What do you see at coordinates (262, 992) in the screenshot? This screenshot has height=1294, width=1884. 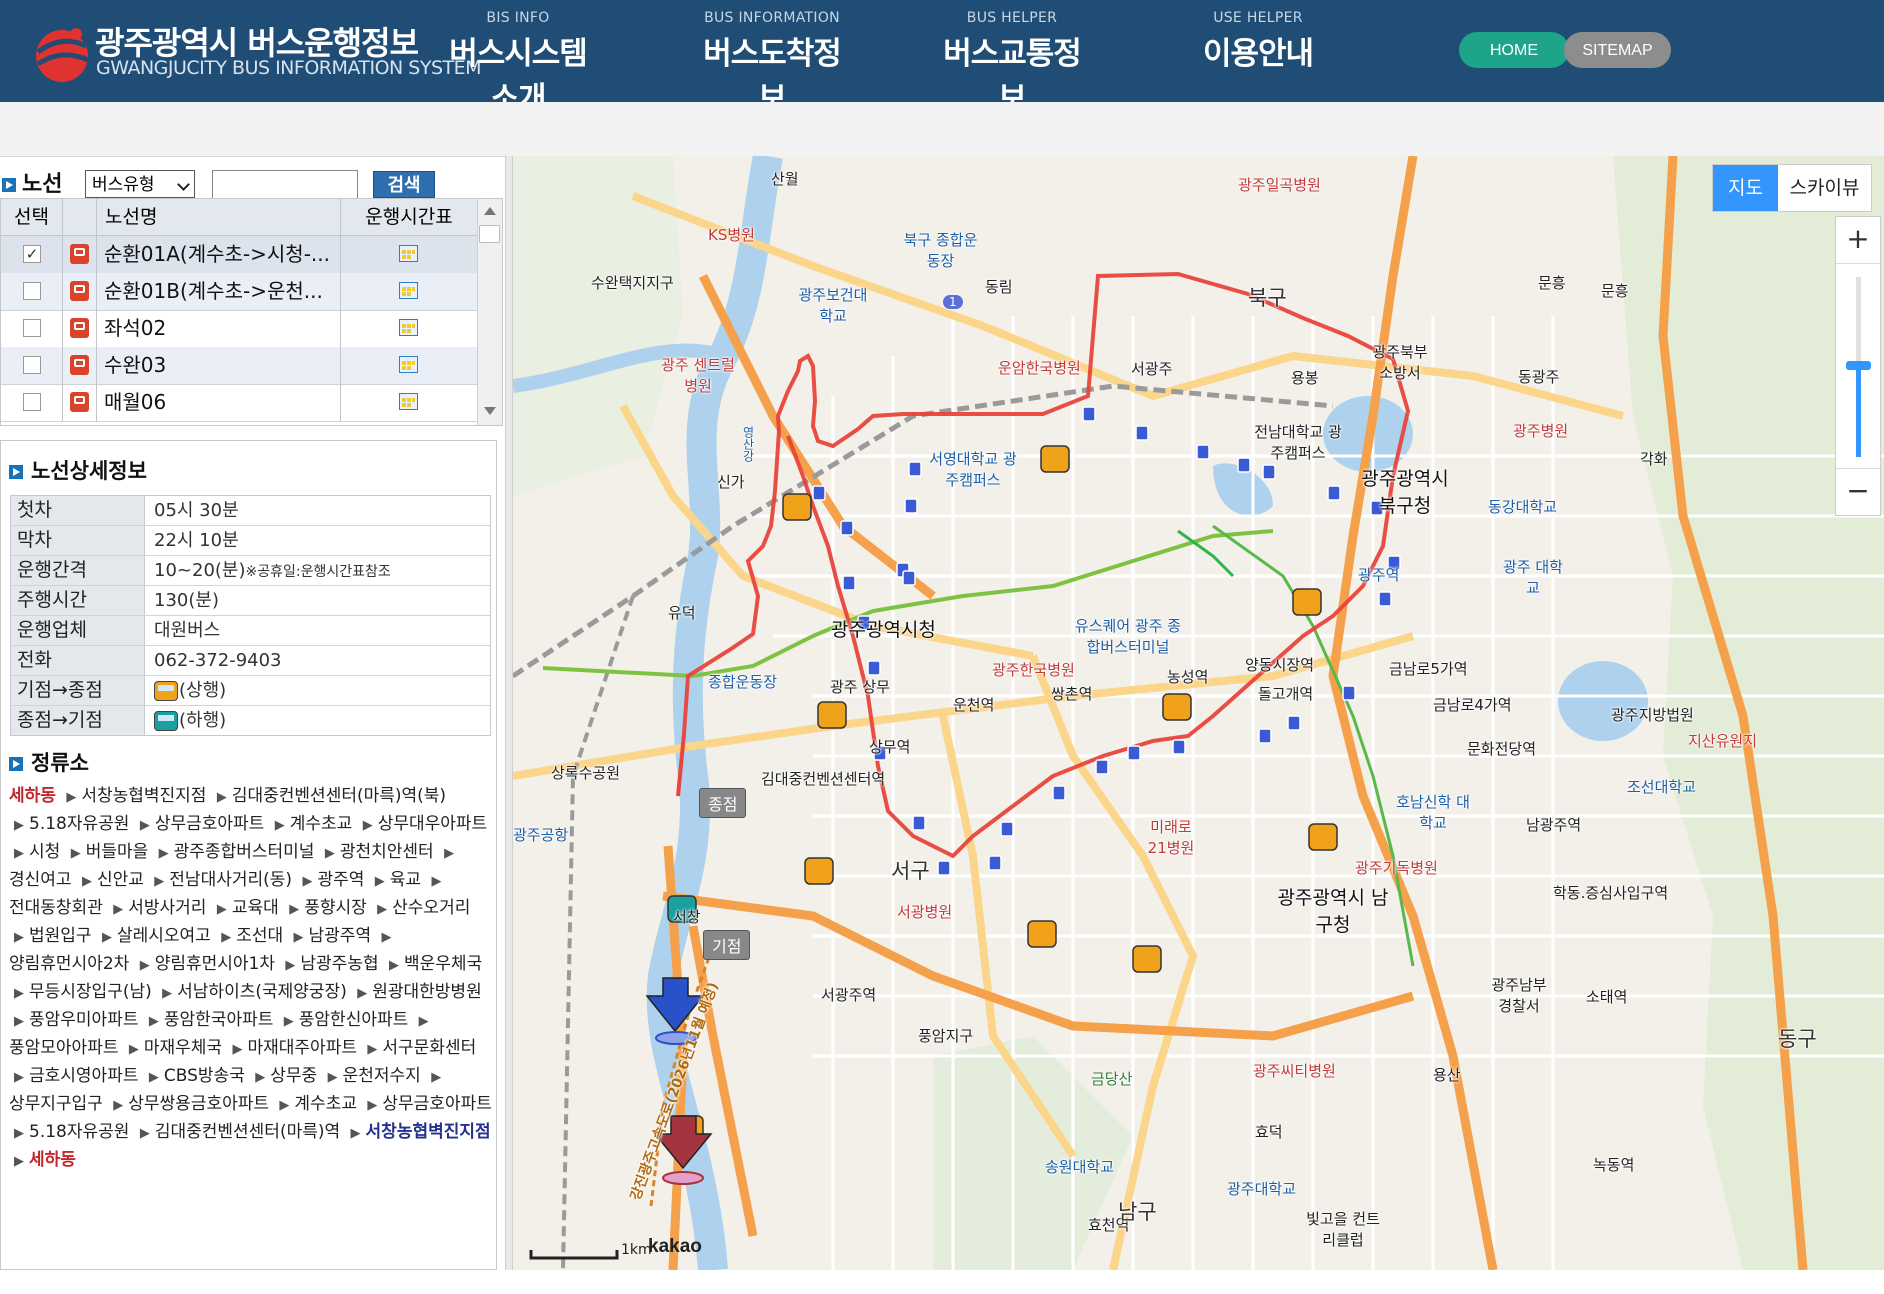 I see `stop-link: 서남하이츠(국제양궁장)` at bounding box center [262, 992].